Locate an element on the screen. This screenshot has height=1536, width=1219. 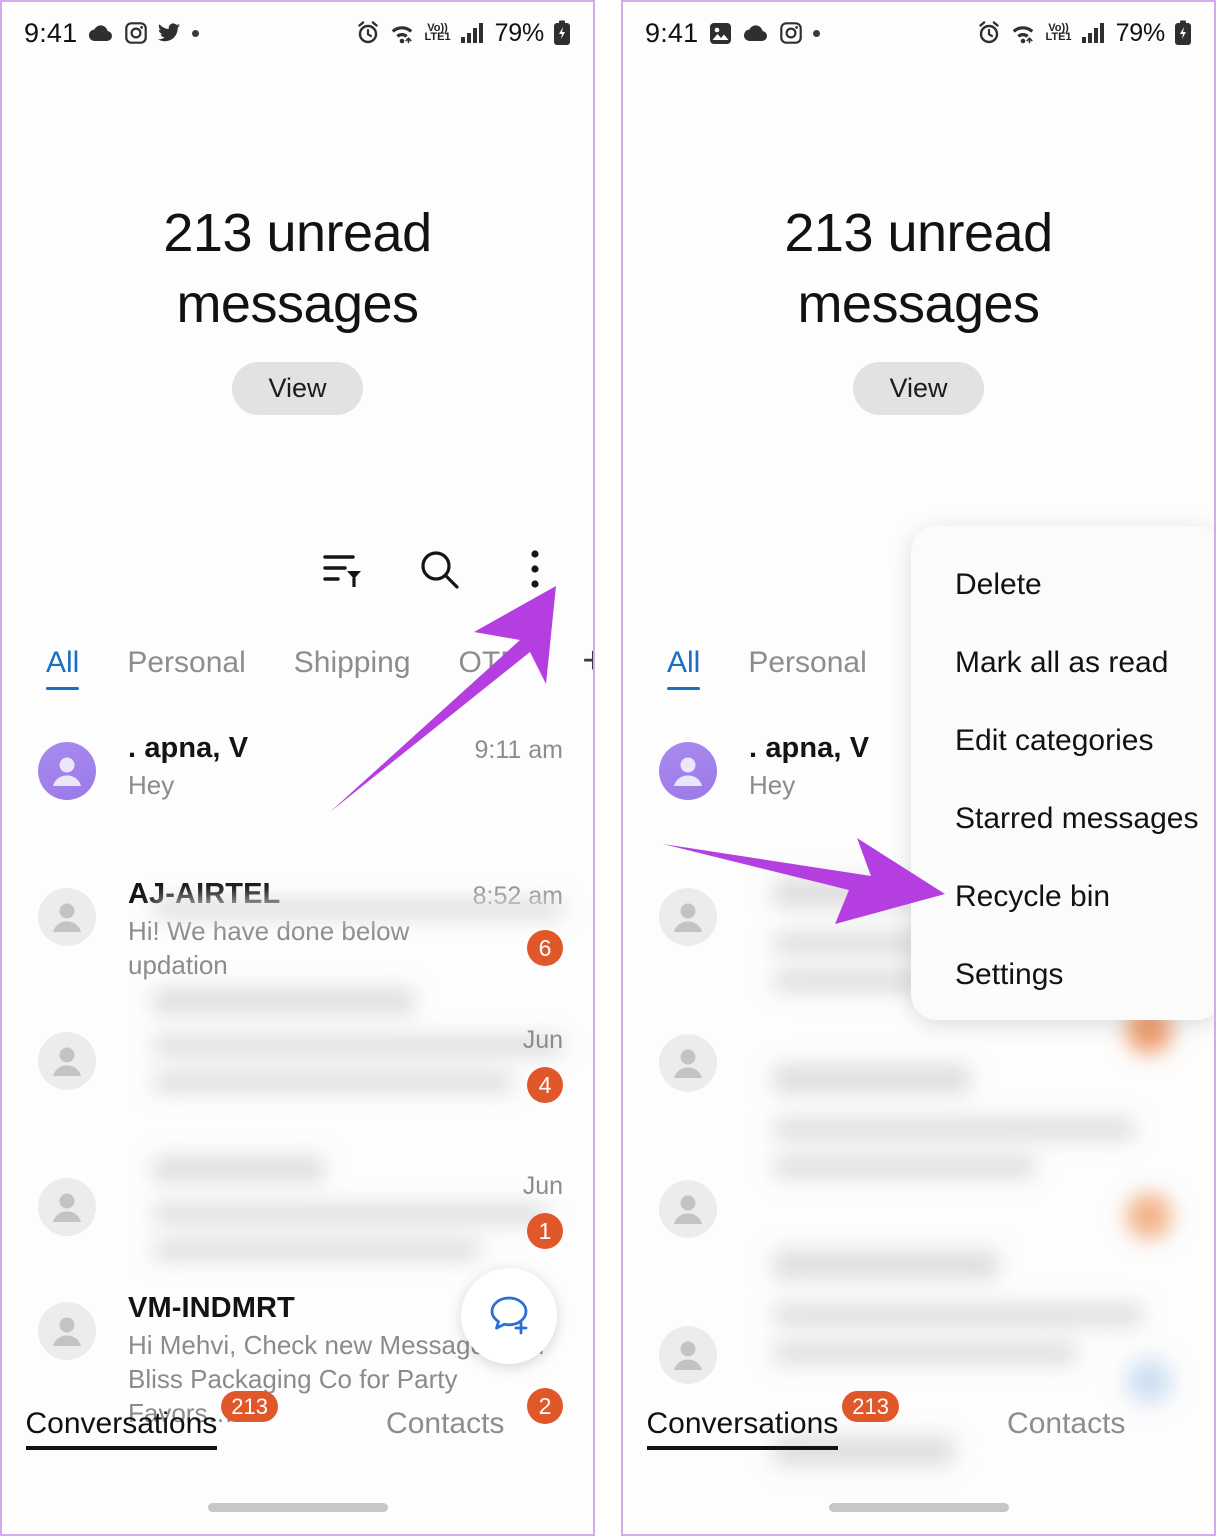
bottom-nav-left: Conversations 213 Contacts is located at coordinates (297, 1428).